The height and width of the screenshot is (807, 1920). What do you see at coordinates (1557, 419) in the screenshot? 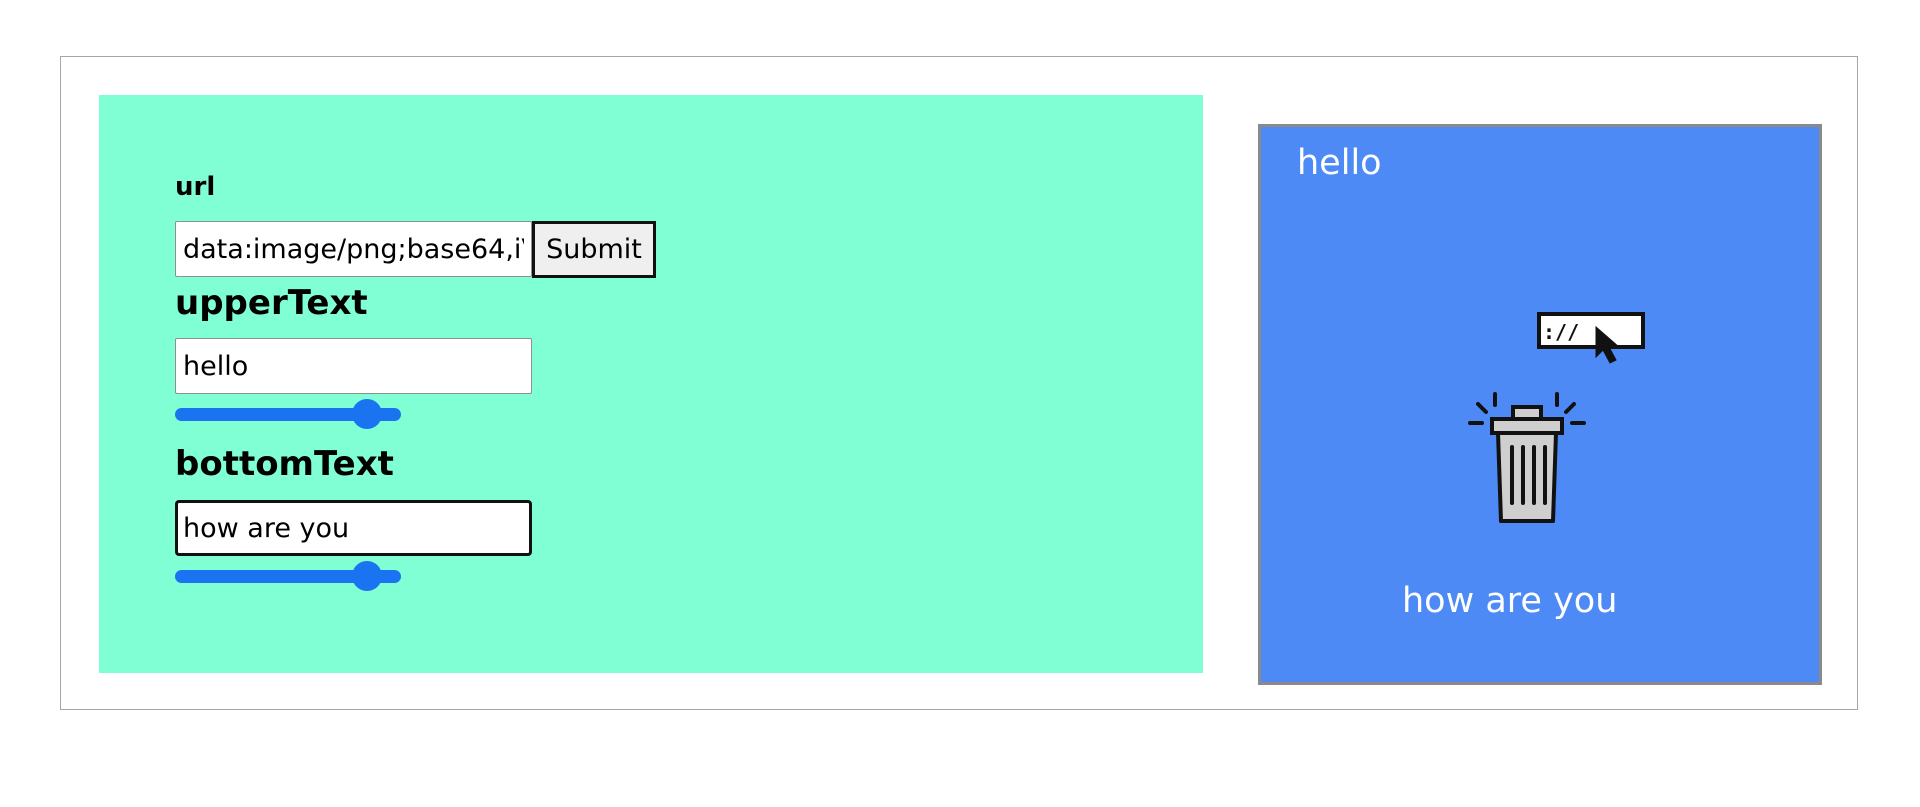
I see `trash-can-with-url-cursor-icon: ://` at bounding box center [1557, 419].